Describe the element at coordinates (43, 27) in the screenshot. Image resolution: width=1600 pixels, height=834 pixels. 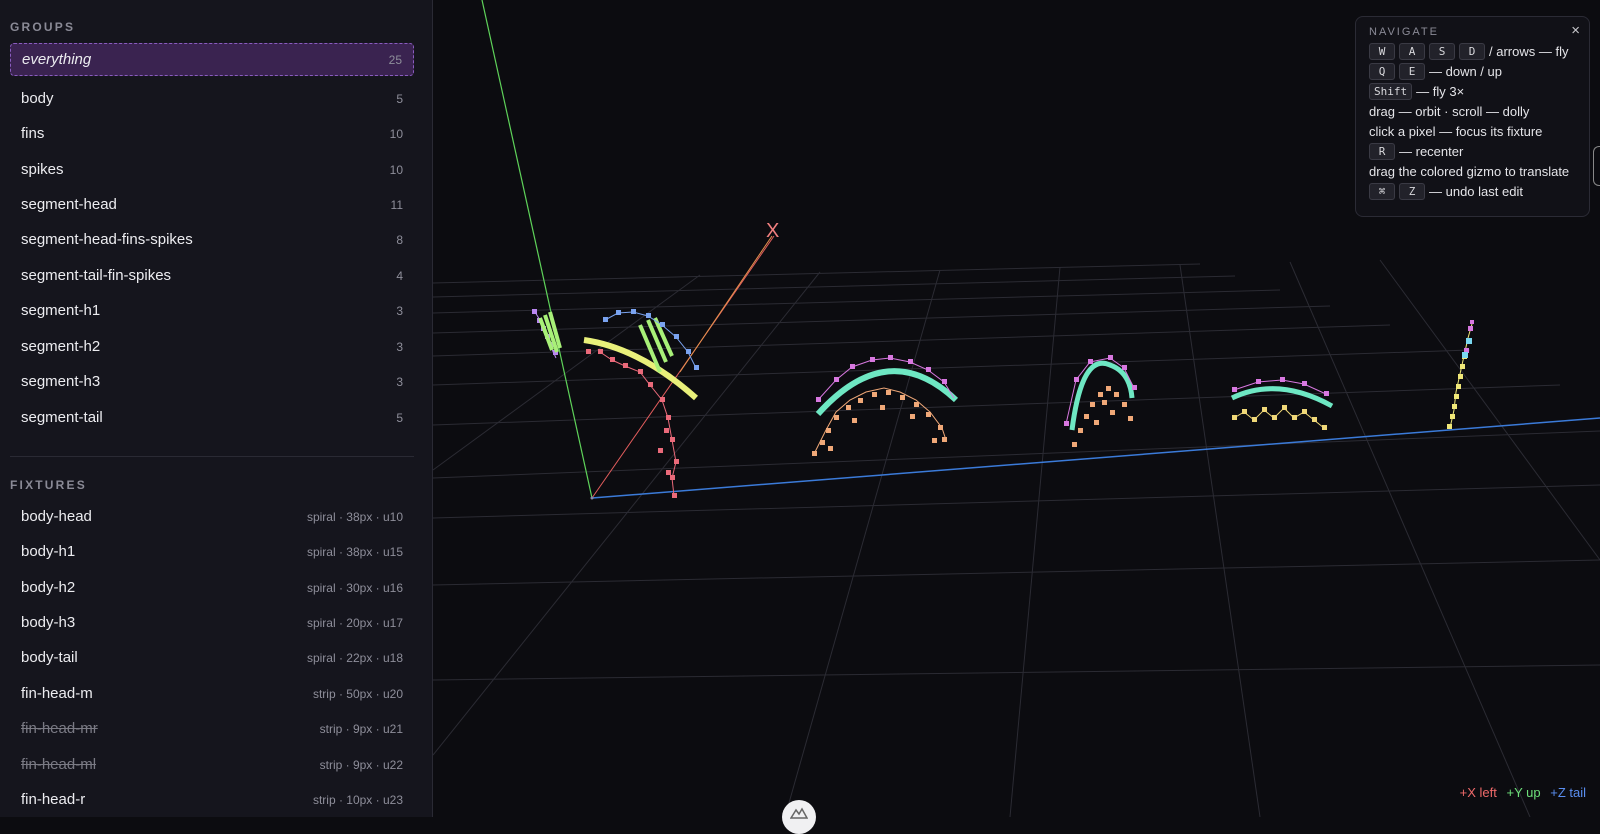
I see `groups-title: GROUPS` at that location.